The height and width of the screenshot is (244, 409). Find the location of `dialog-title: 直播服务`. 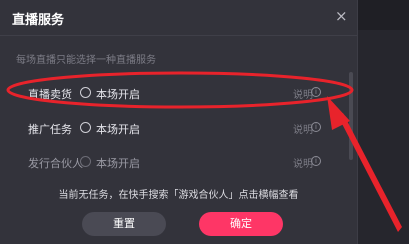

dialog-title: 直播服务 is located at coordinates (38, 20).